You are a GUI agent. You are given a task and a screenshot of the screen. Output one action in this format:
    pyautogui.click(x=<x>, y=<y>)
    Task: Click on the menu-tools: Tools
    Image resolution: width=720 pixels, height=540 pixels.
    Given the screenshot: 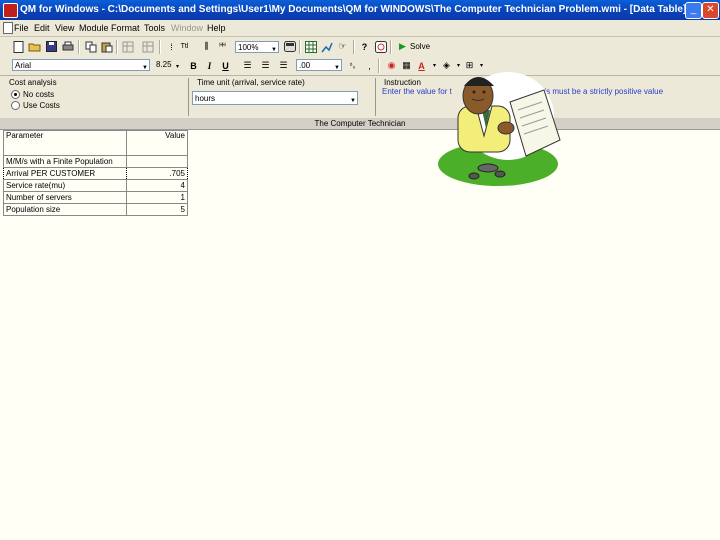 What is the action you would take?
    pyautogui.click(x=154, y=28)
    